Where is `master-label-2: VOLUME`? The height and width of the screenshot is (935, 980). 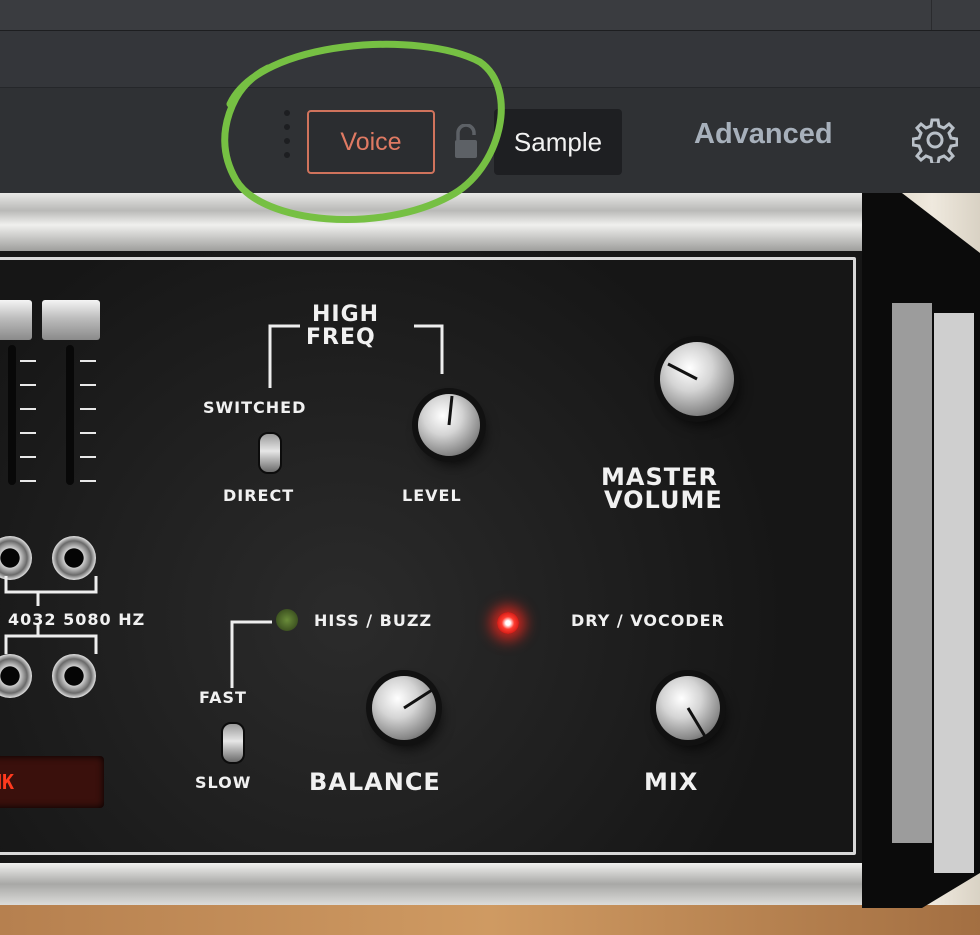 master-label-2: VOLUME is located at coordinates (663, 500).